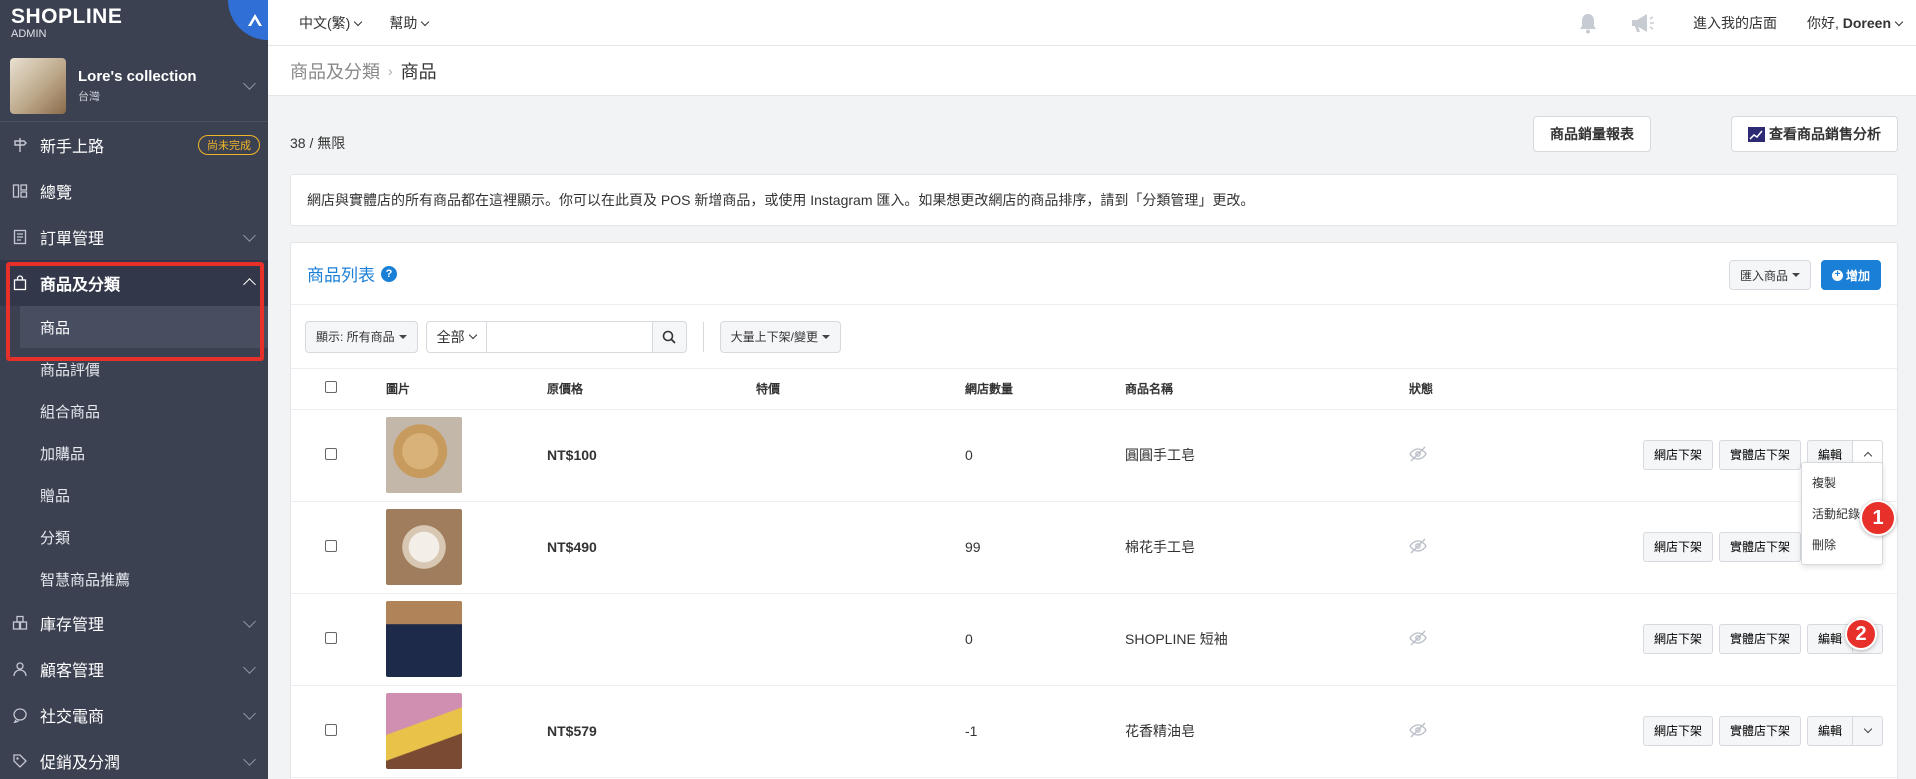 This screenshot has height=779, width=1916. I want to click on bulk-label: 大量上下架/變更, so click(774, 337).